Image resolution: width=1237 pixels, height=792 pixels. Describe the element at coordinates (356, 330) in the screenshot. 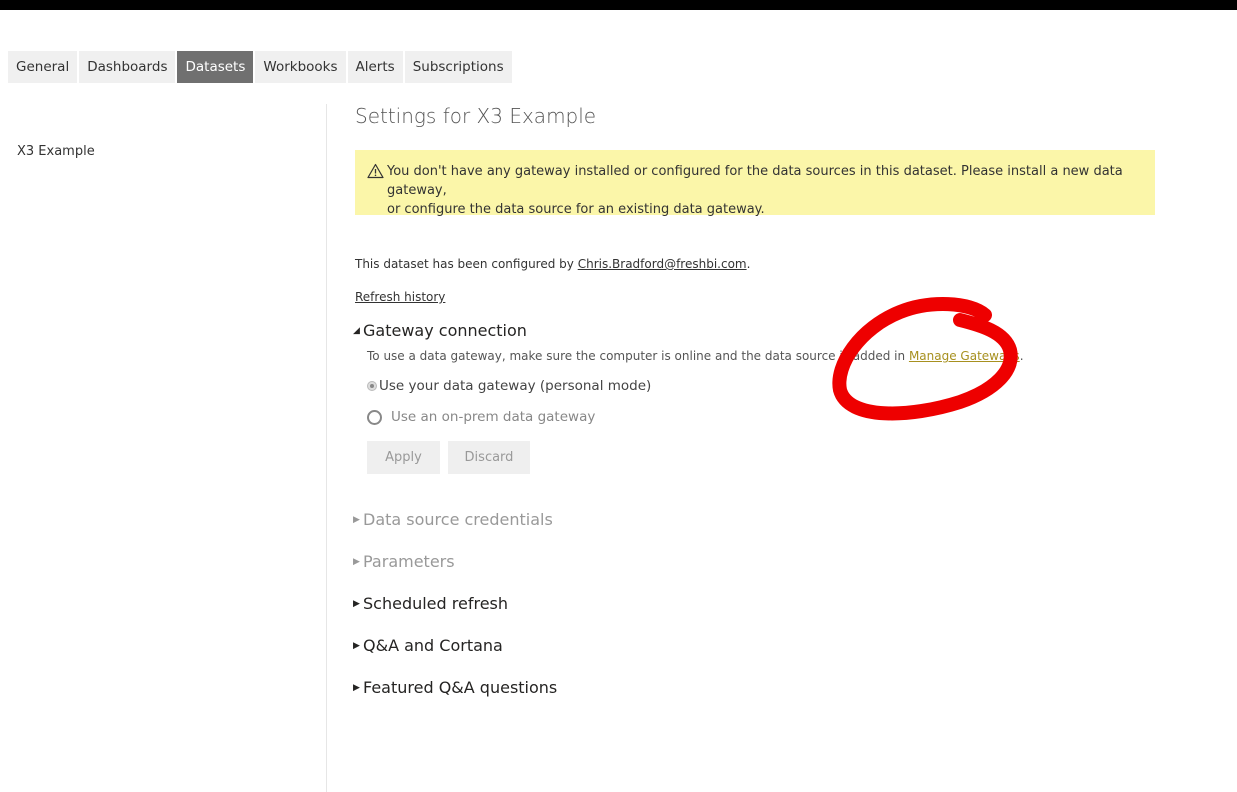

I see `collapse-triangle-icon: ◢` at that location.